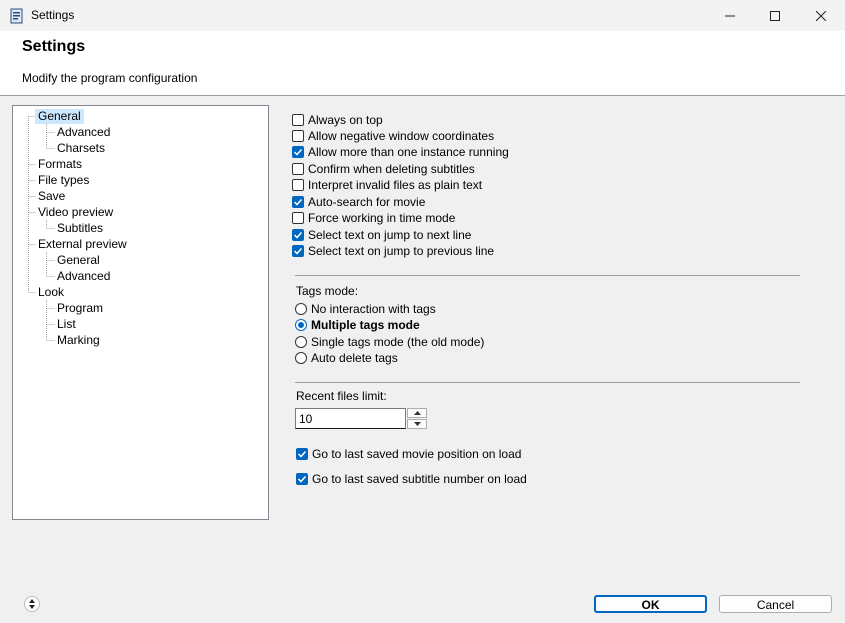  I want to click on tree-item-advanced: Advanced, so click(83, 132).